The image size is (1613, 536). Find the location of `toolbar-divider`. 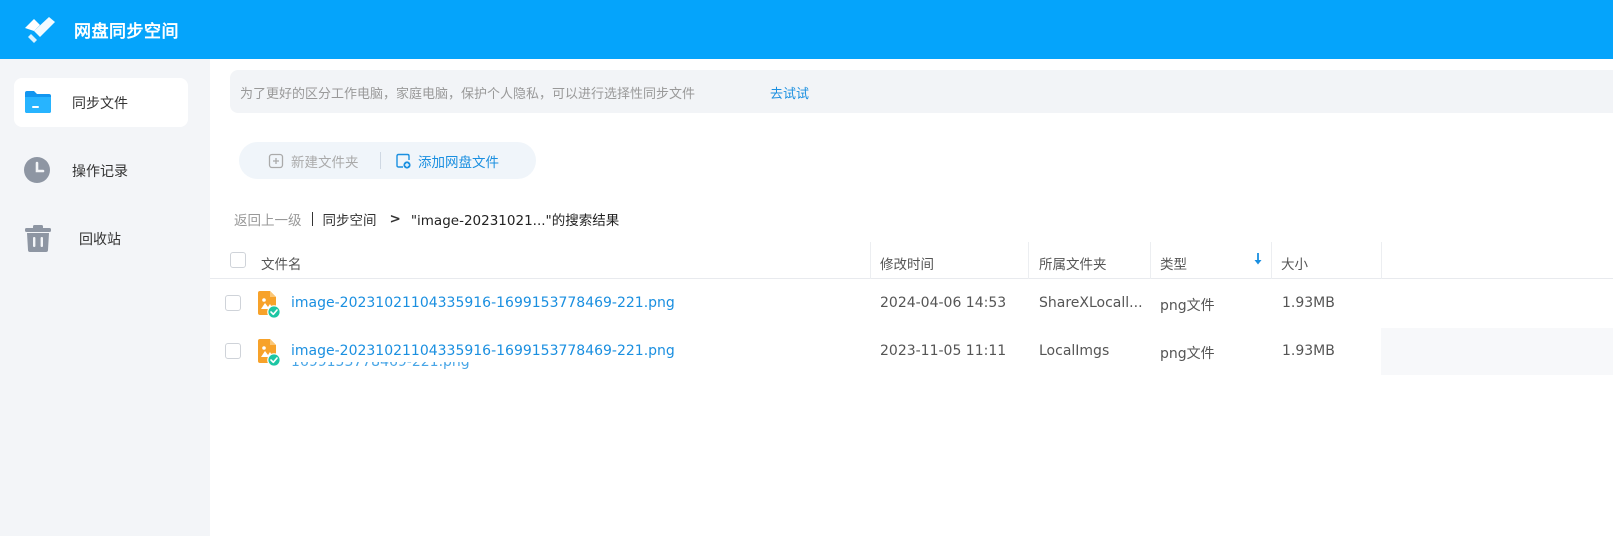

toolbar-divider is located at coordinates (380, 160).